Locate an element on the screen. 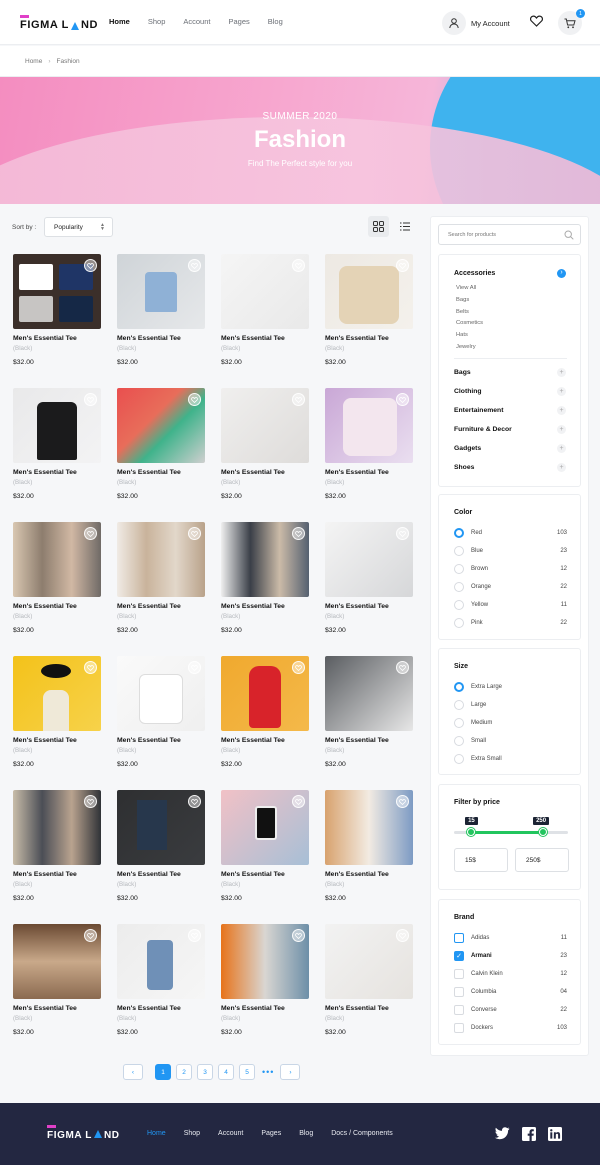  subcategory-view-all: View All is located at coordinates (466, 288).